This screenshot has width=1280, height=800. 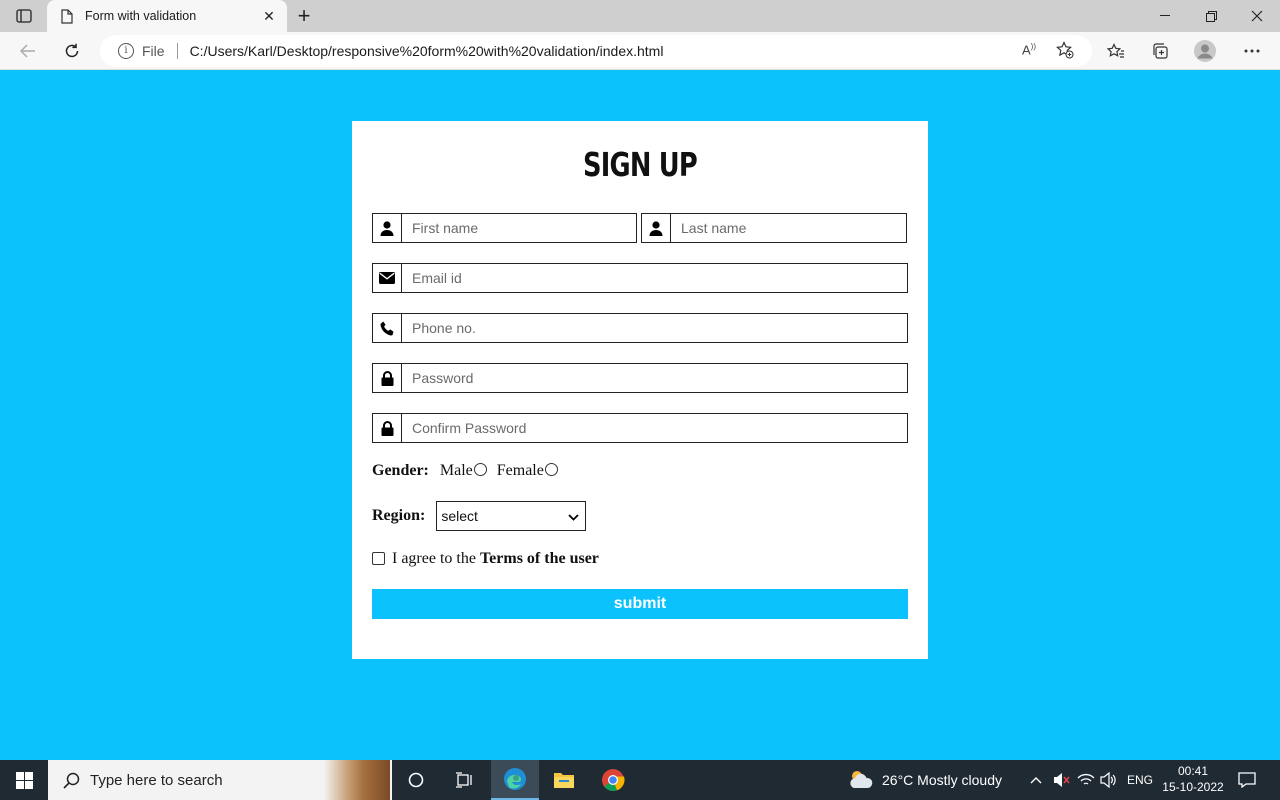 I want to click on gender-row: Gender: Male Female, so click(x=470, y=471).